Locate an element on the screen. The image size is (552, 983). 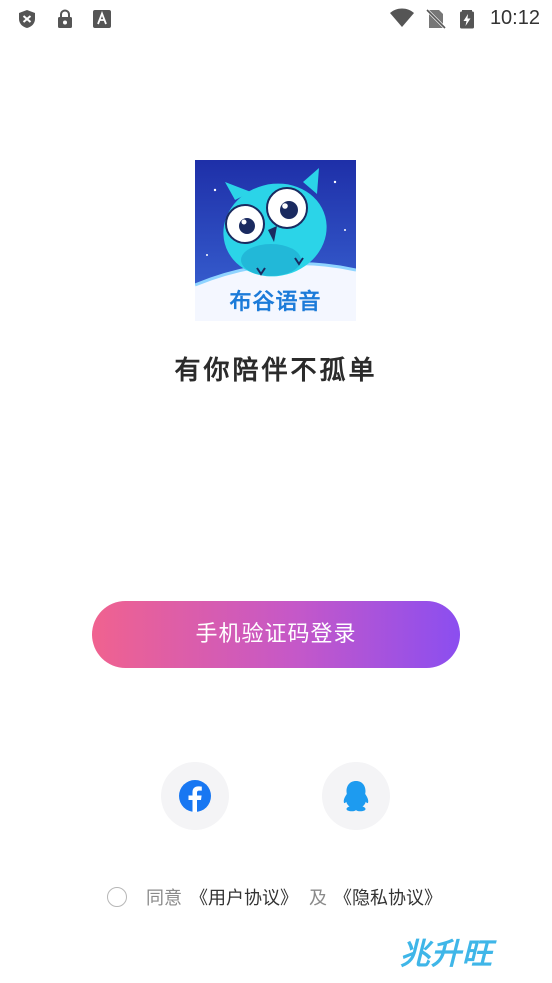
font-a-icon is located at coordinates (102, 19).